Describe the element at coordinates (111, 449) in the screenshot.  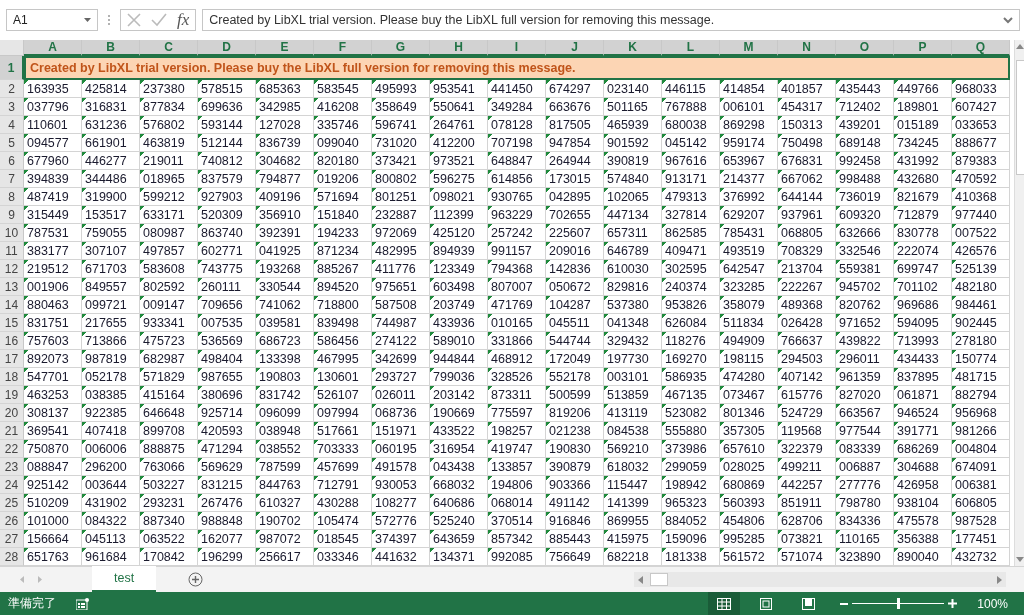
I see `table-cell: 006006` at that location.